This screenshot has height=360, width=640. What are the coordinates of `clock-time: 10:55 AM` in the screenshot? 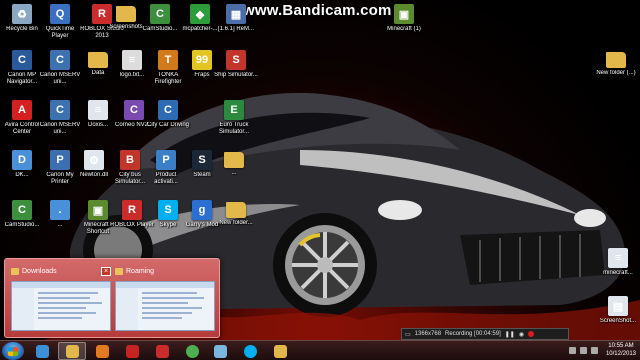 It's located at (621, 346).